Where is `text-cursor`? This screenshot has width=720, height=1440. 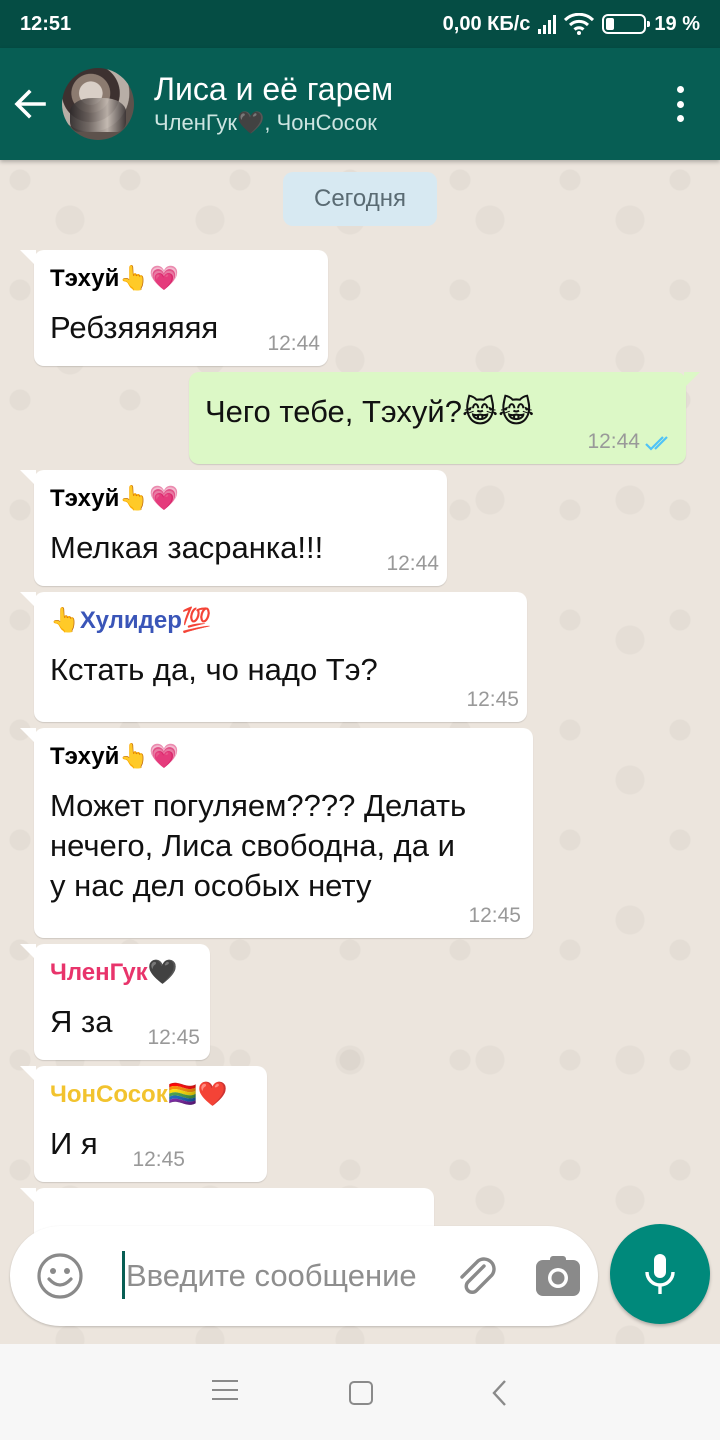
text-cursor is located at coordinates (123, 1275).